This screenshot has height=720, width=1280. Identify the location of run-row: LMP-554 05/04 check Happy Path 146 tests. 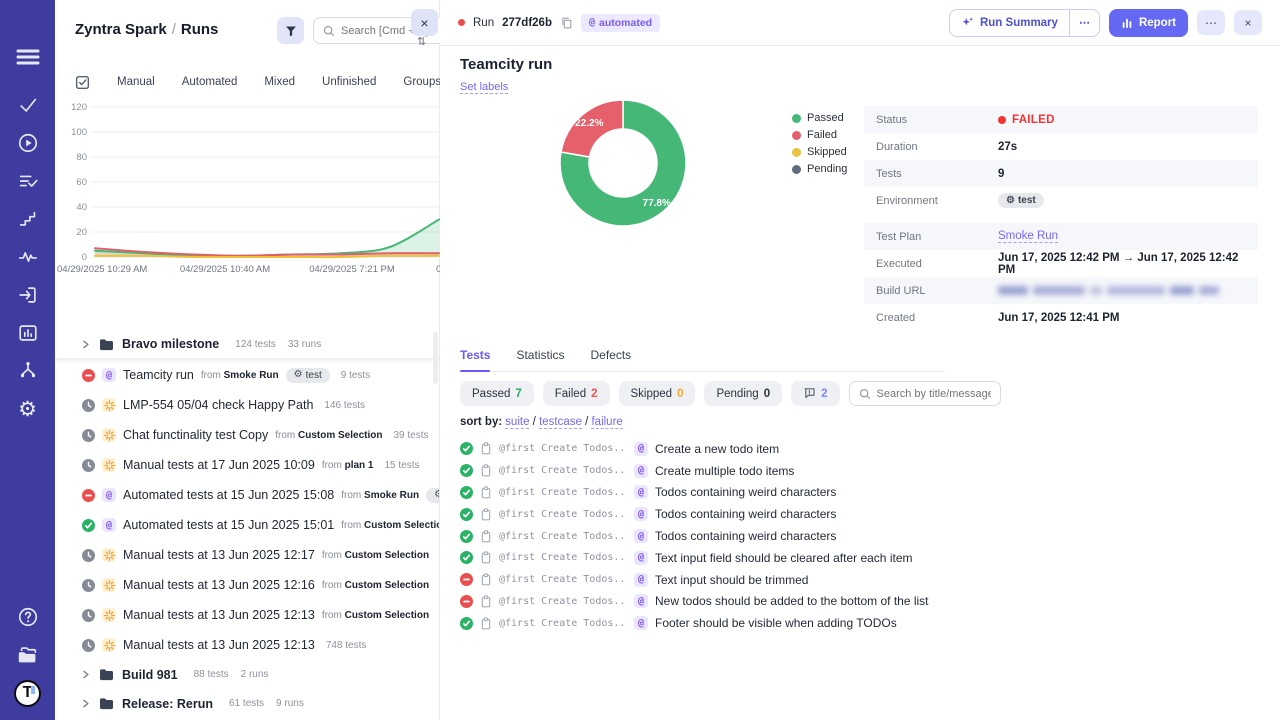
(247, 405).